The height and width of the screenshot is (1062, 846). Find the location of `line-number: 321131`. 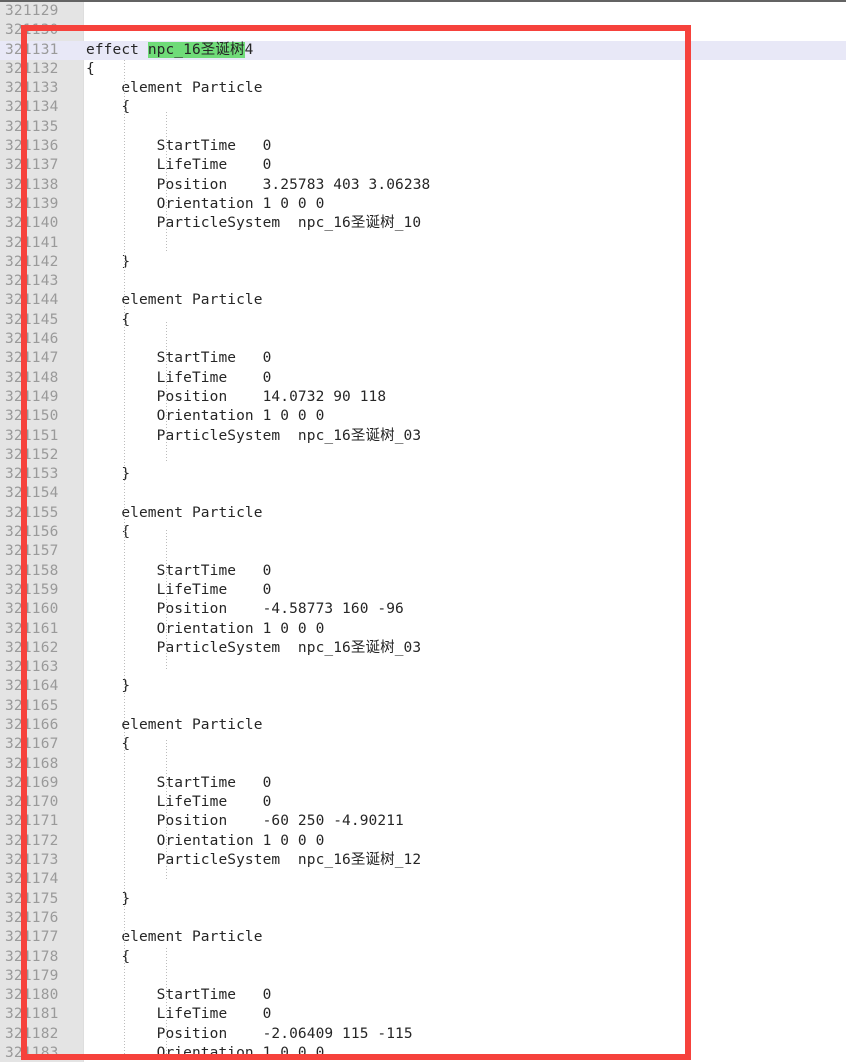

line-number: 321131 is located at coordinates (32, 49).